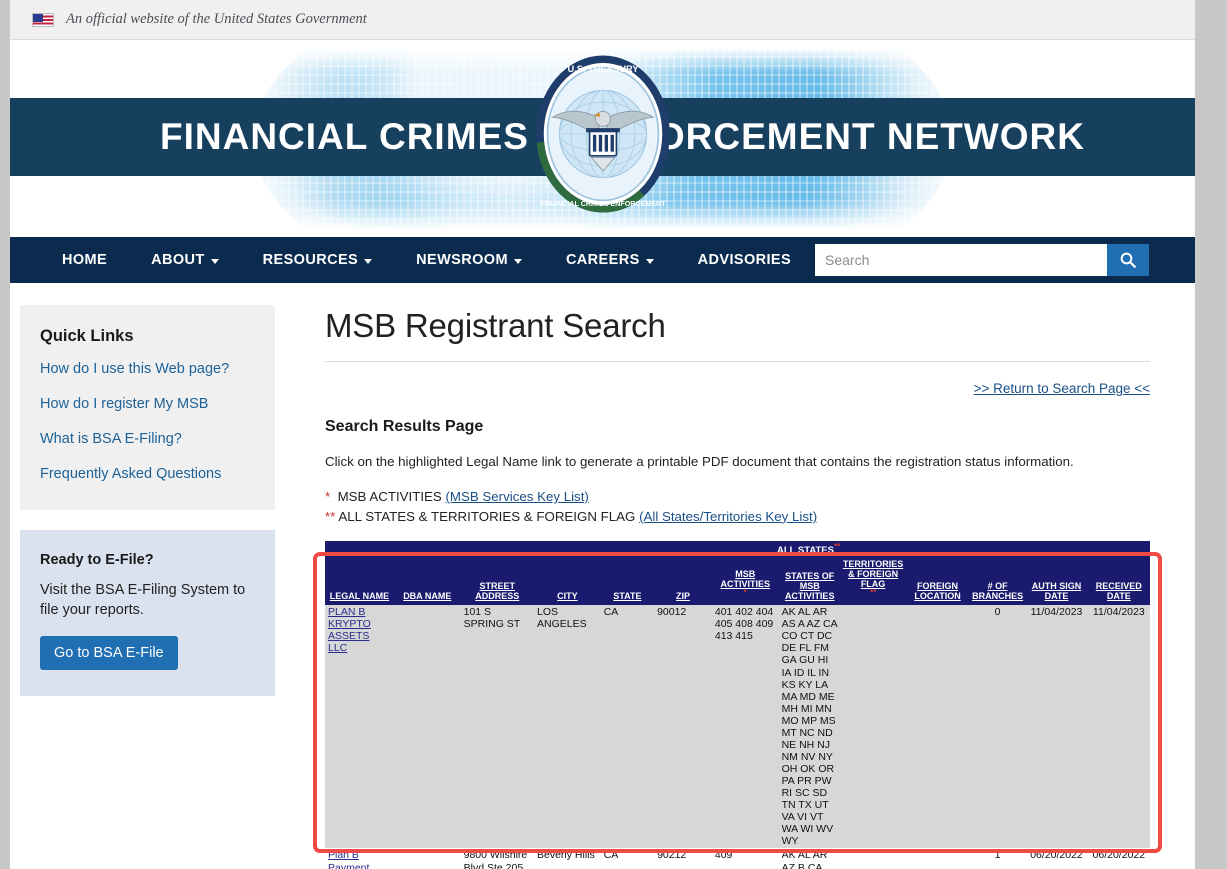  I want to click on nav-item-about: ABOUT, so click(185, 260).